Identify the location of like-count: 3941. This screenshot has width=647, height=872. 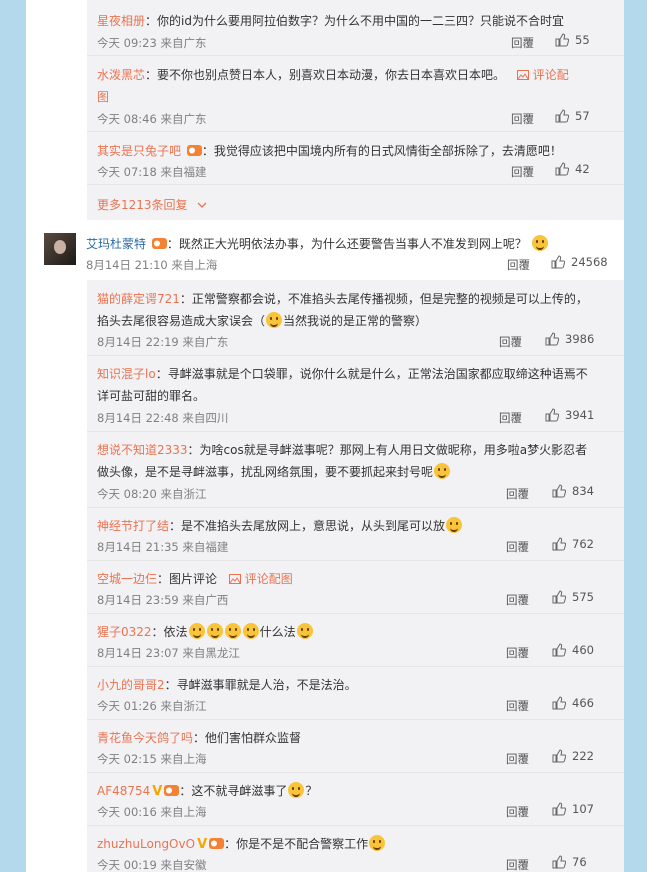
(580, 415).